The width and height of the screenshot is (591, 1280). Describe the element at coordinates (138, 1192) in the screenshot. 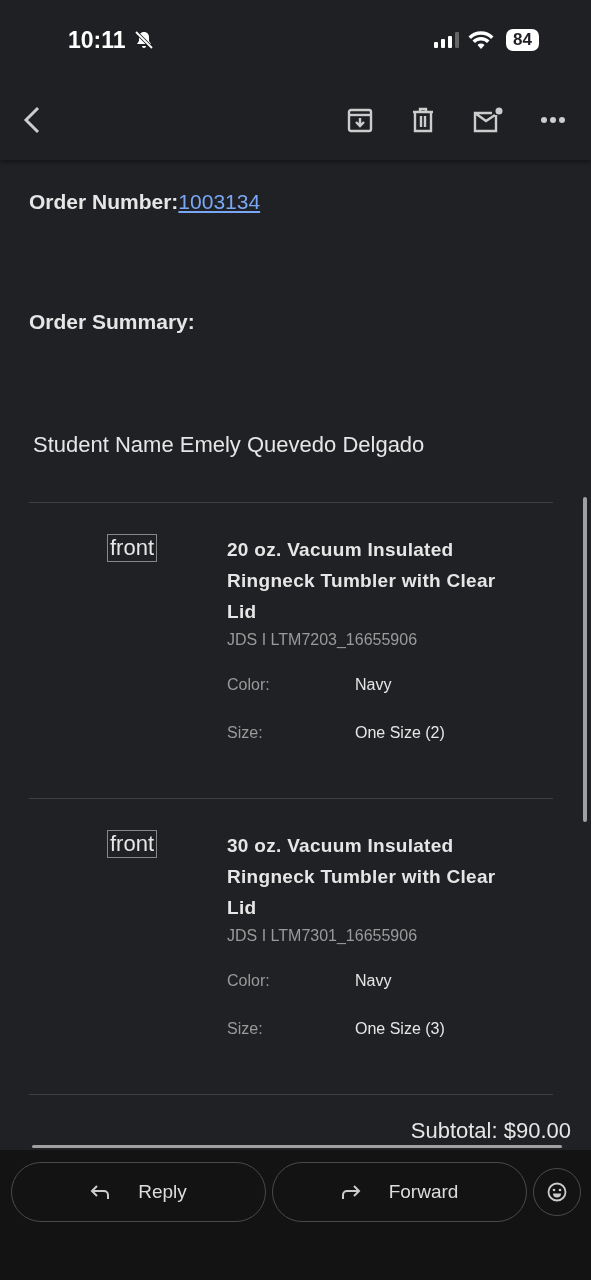

I see `reply-button: Reply` at that location.